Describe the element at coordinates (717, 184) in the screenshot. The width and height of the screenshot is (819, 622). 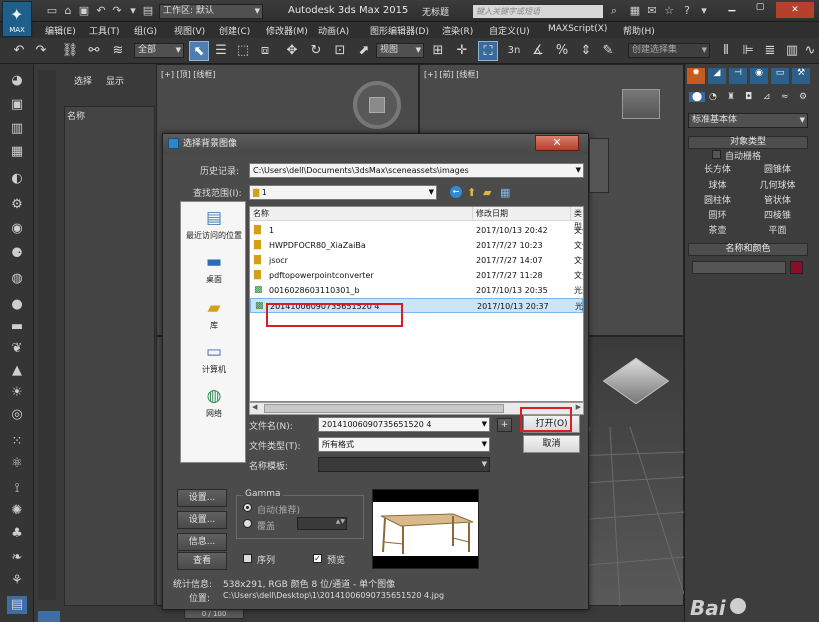
I see `sphere-button: 球体` at that location.